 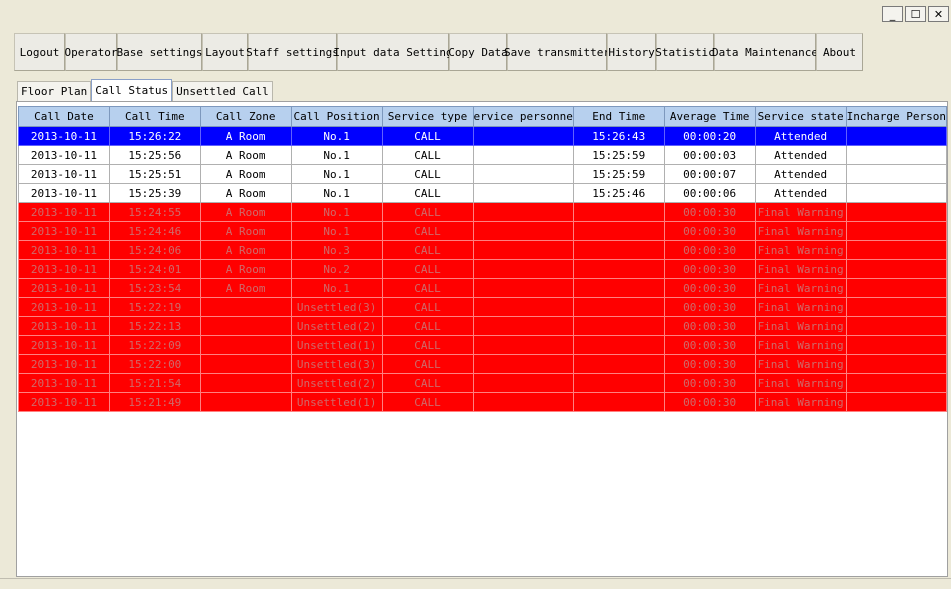 I want to click on tab-floor-plan: Floor Plan, so click(x=54, y=91).